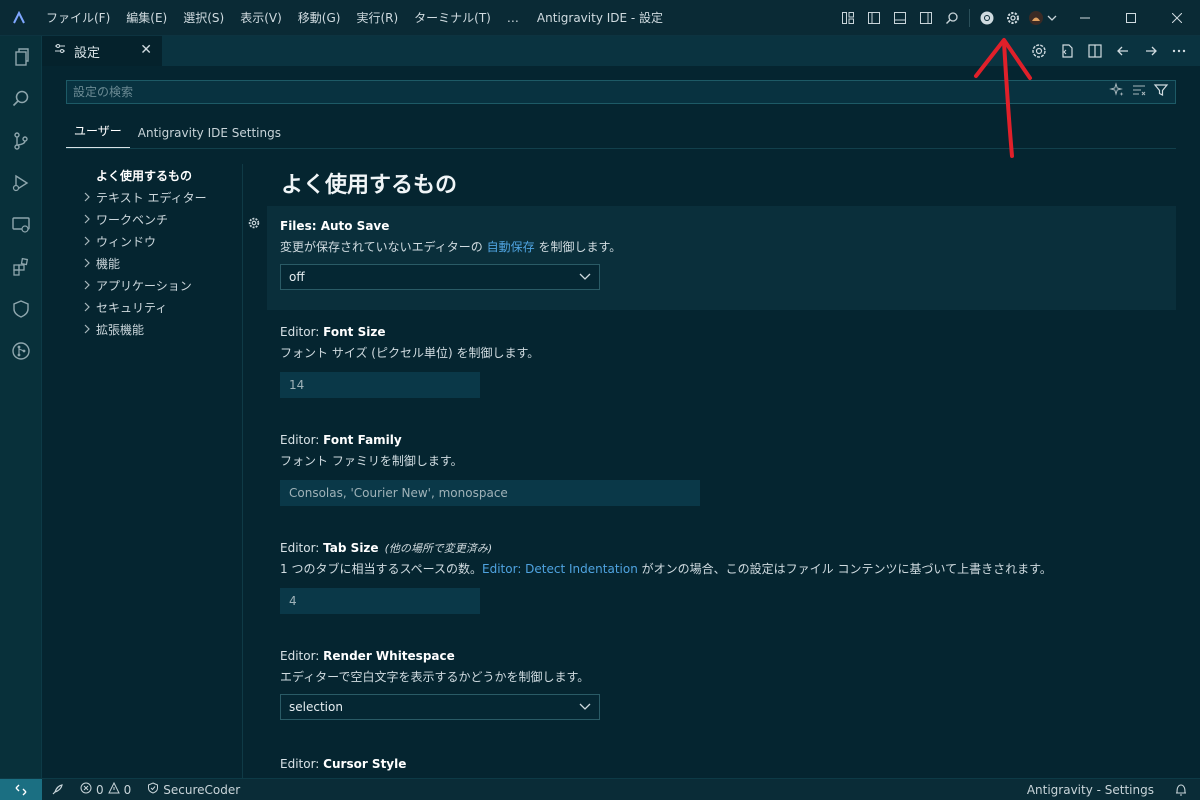 This screenshot has width=1200, height=800. I want to click on setting-title: Editor: Tab Size (他の場所で変更済み), so click(386, 548).